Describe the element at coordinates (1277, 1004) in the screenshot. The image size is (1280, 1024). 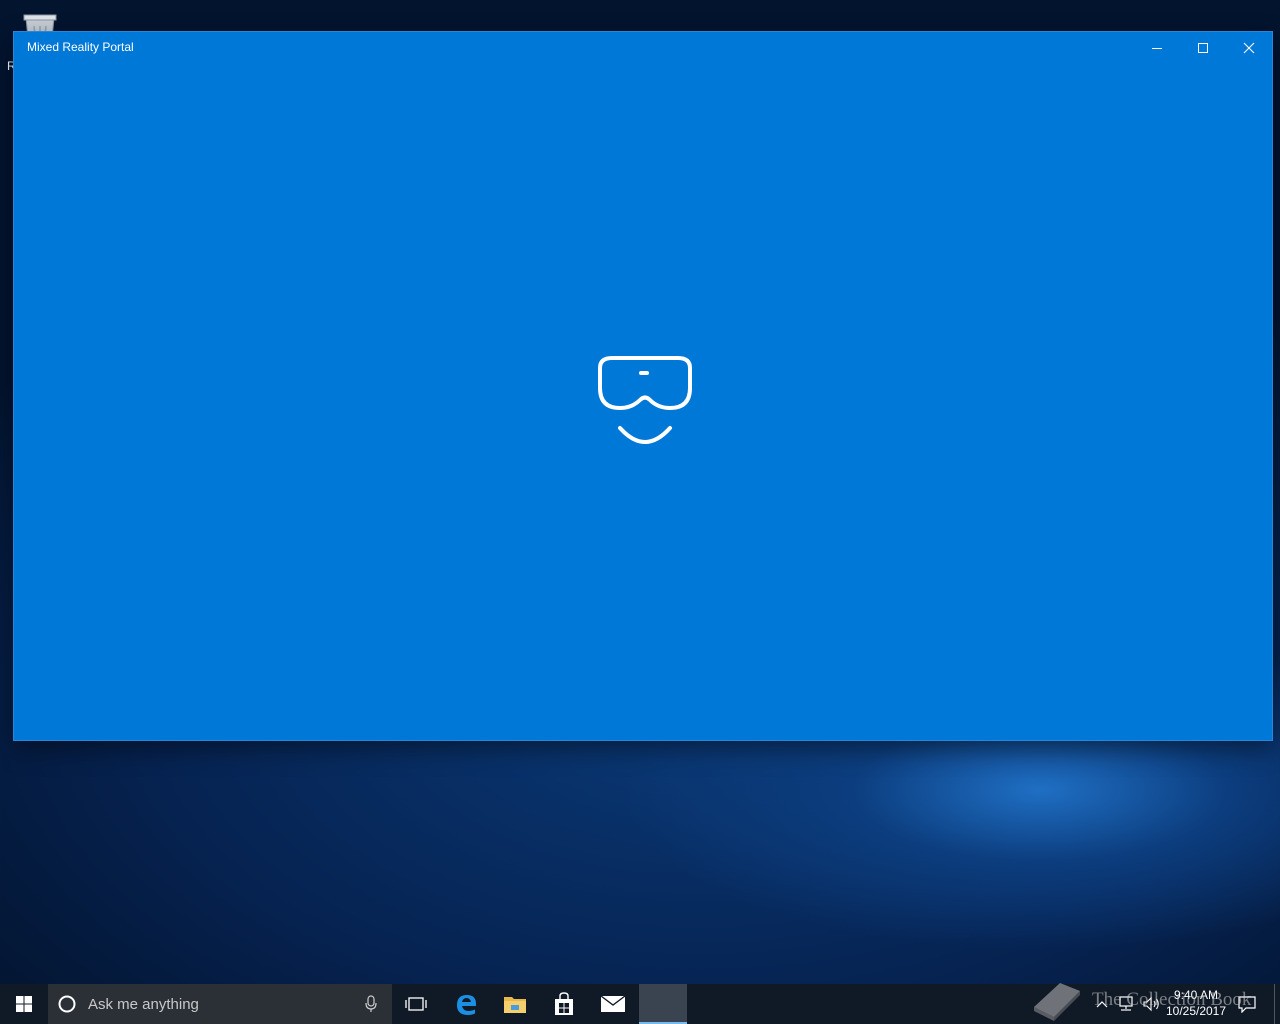
I see `show-desktop-button` at that location.